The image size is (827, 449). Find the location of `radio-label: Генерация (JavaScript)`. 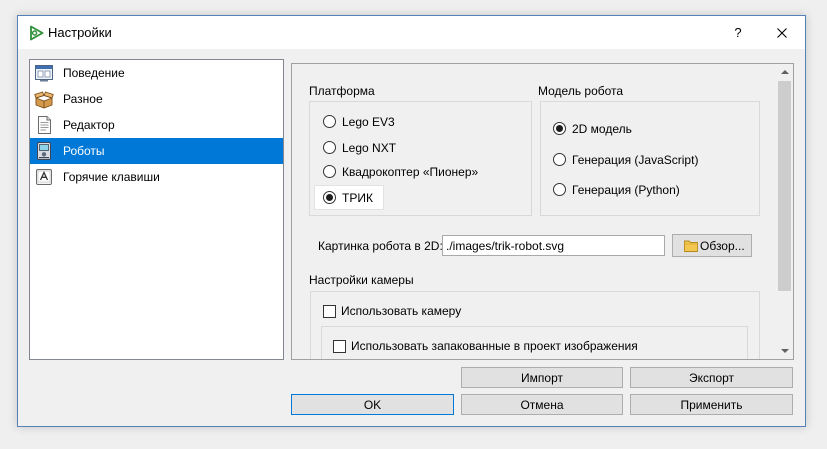

radio-label: Генерация (JavaScript) is located at coordinates (635, 159).